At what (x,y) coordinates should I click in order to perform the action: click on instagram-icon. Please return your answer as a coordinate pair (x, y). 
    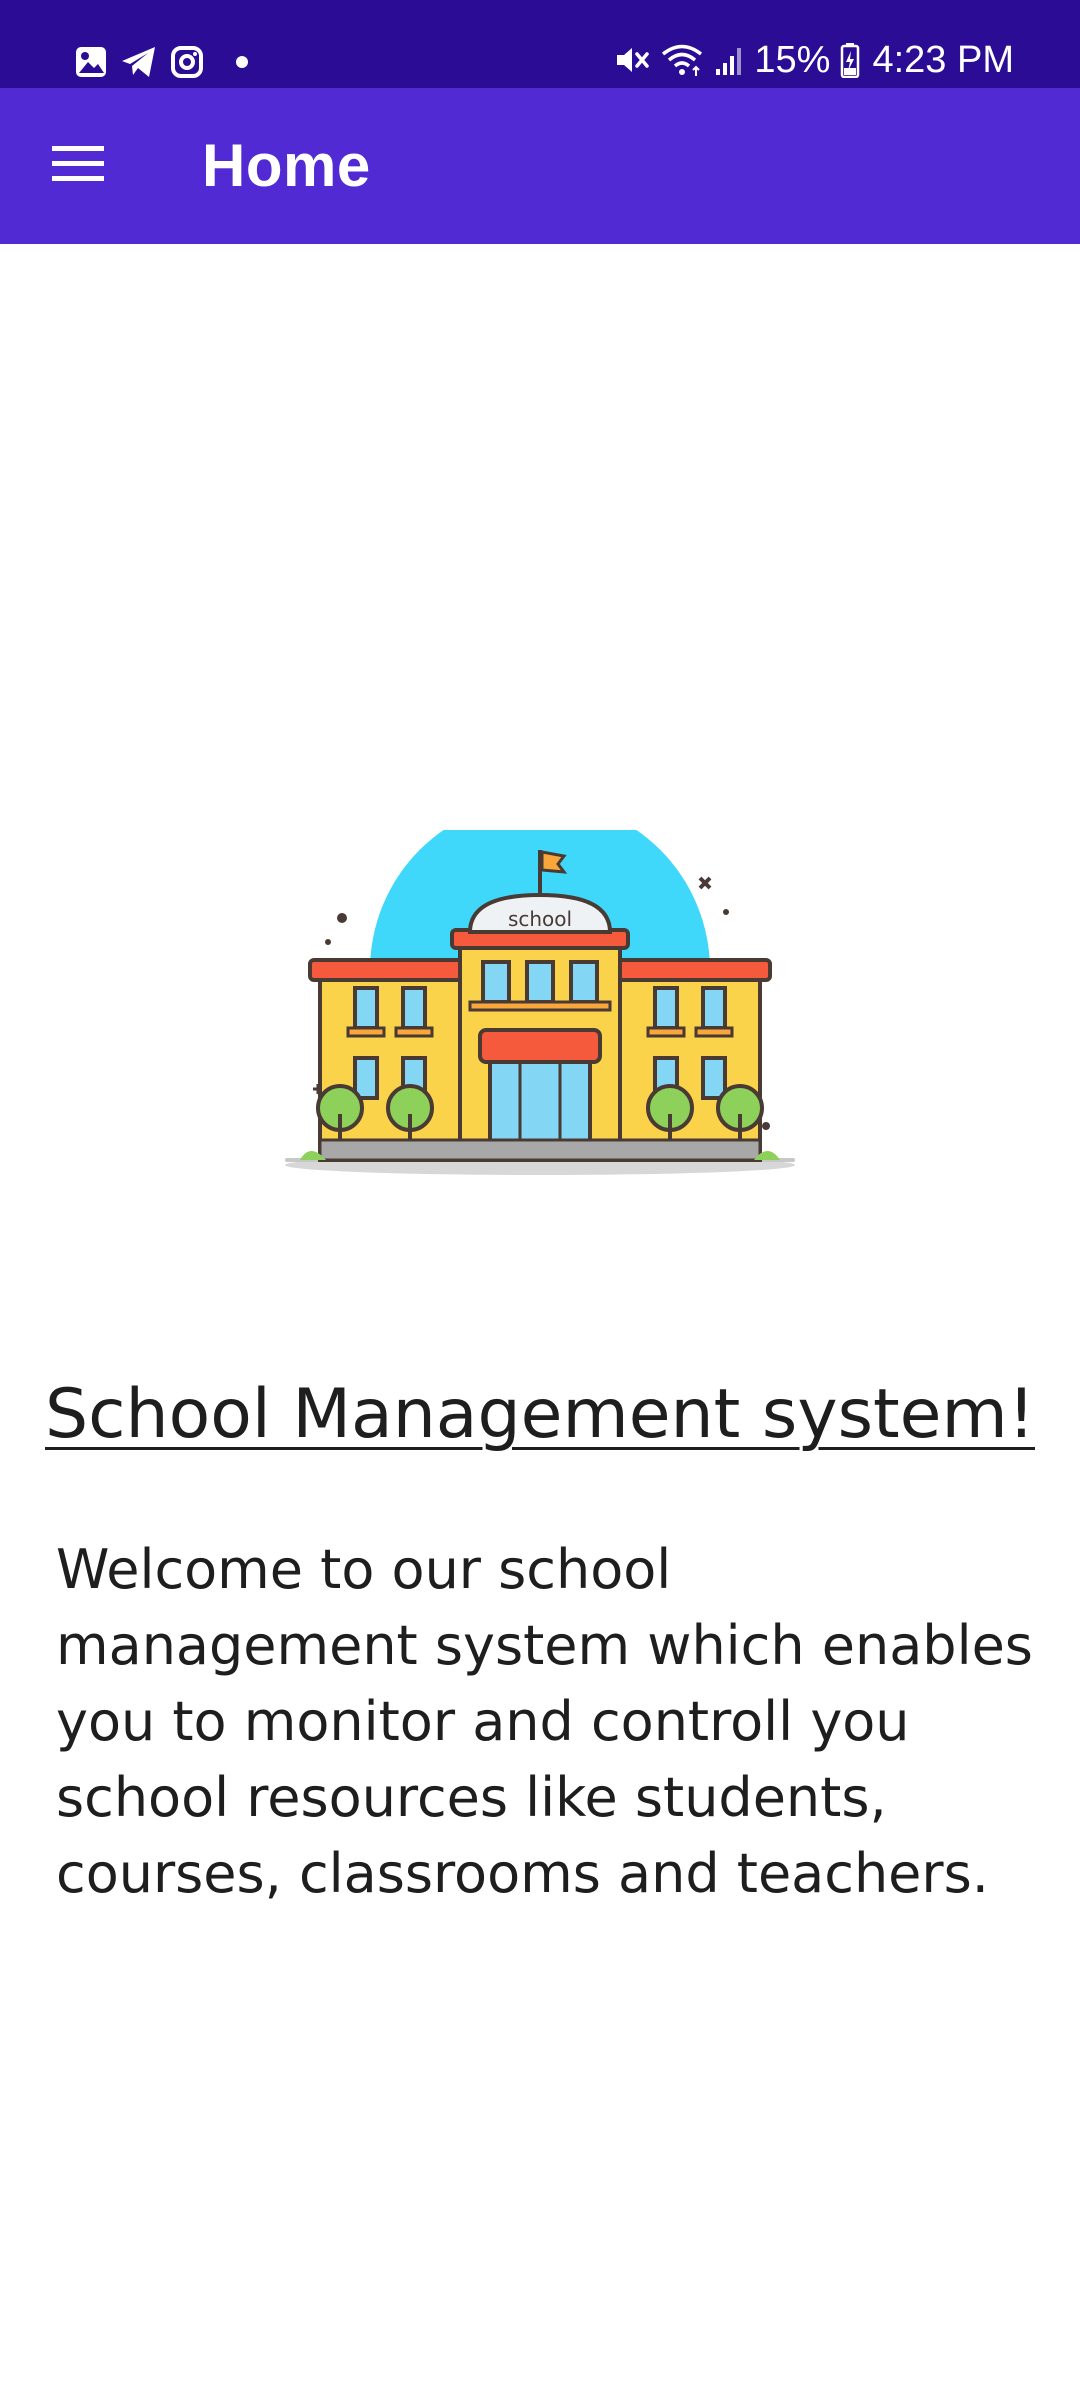
    Looking at the image, I should click on (187, 62).